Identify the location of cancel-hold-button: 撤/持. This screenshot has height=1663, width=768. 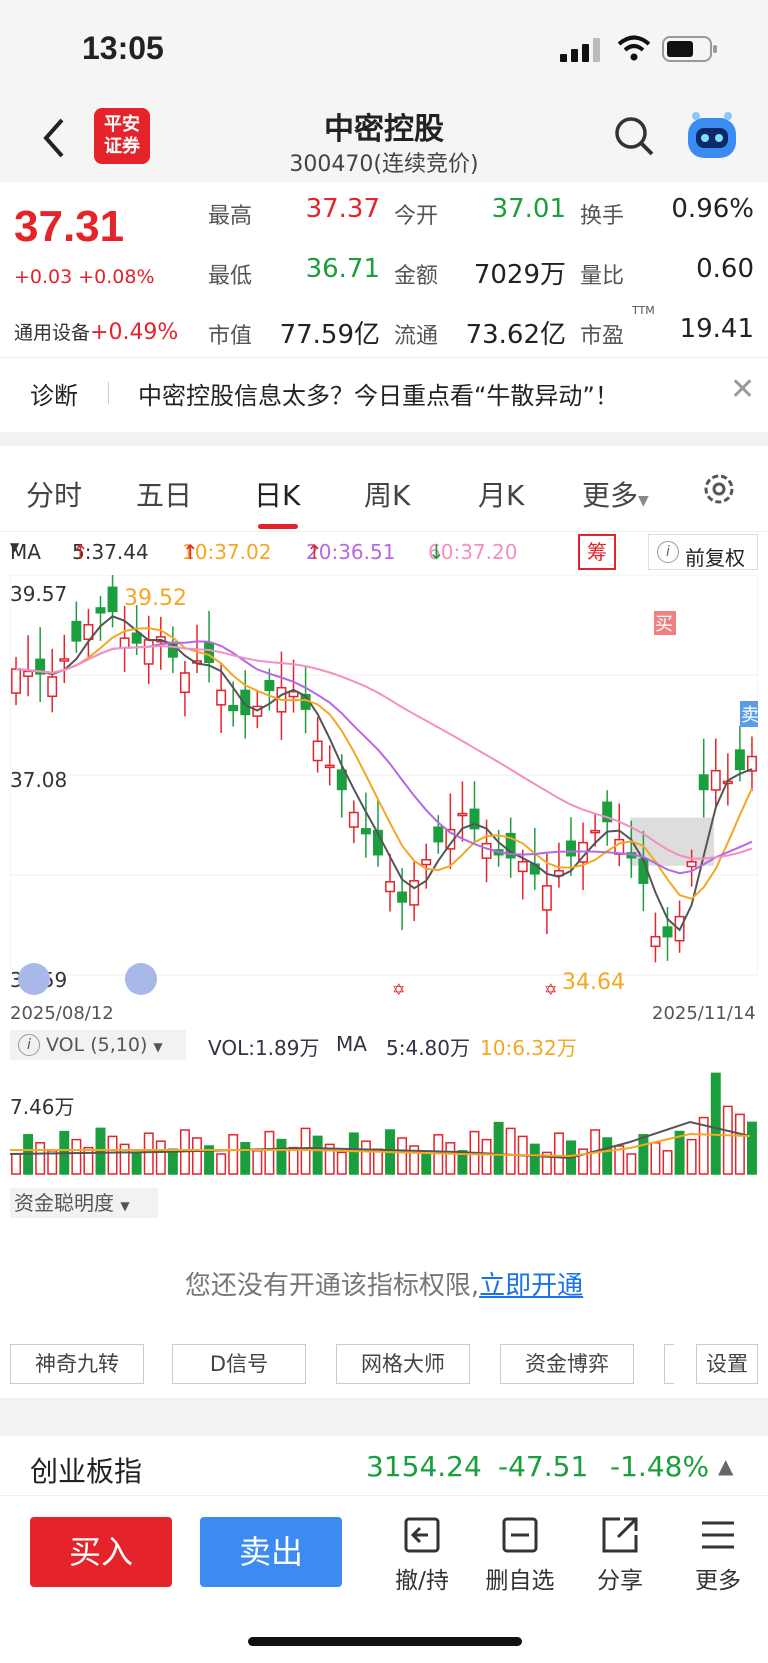
(422, 1555).